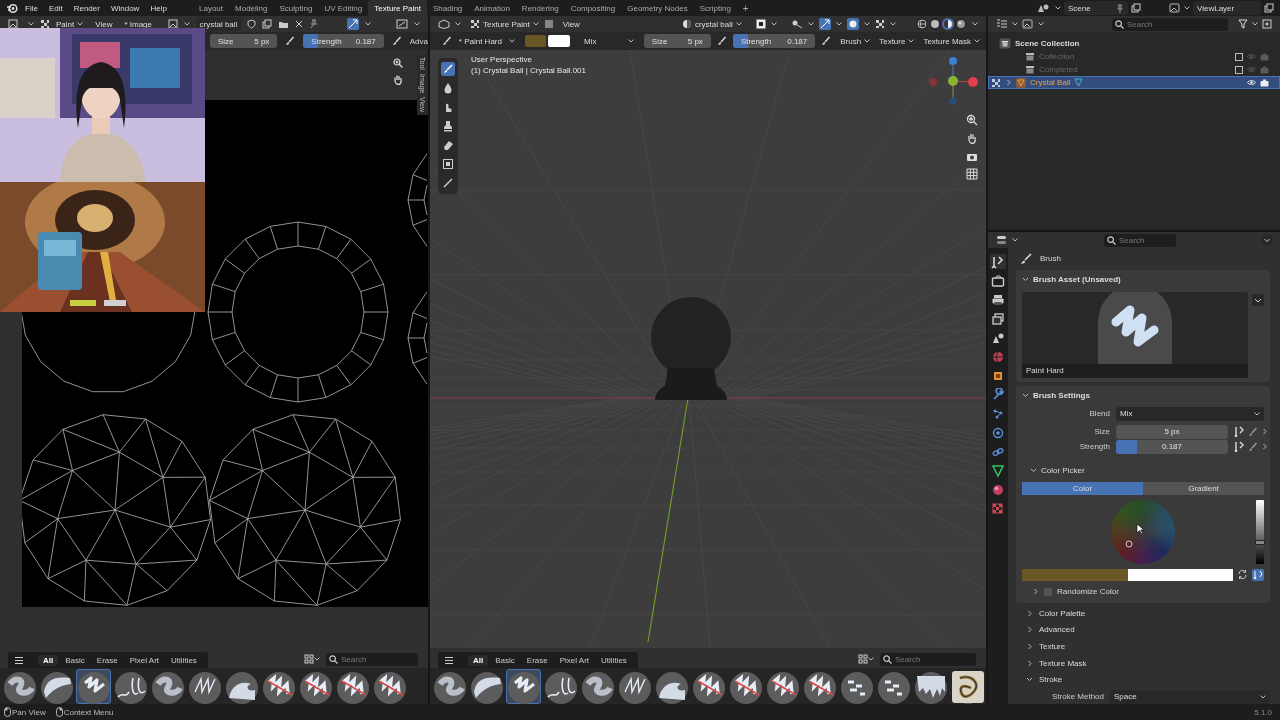 The width and height of the screenshot is (1280, 720). I want to click on properties-icon, so click(1002, 240).